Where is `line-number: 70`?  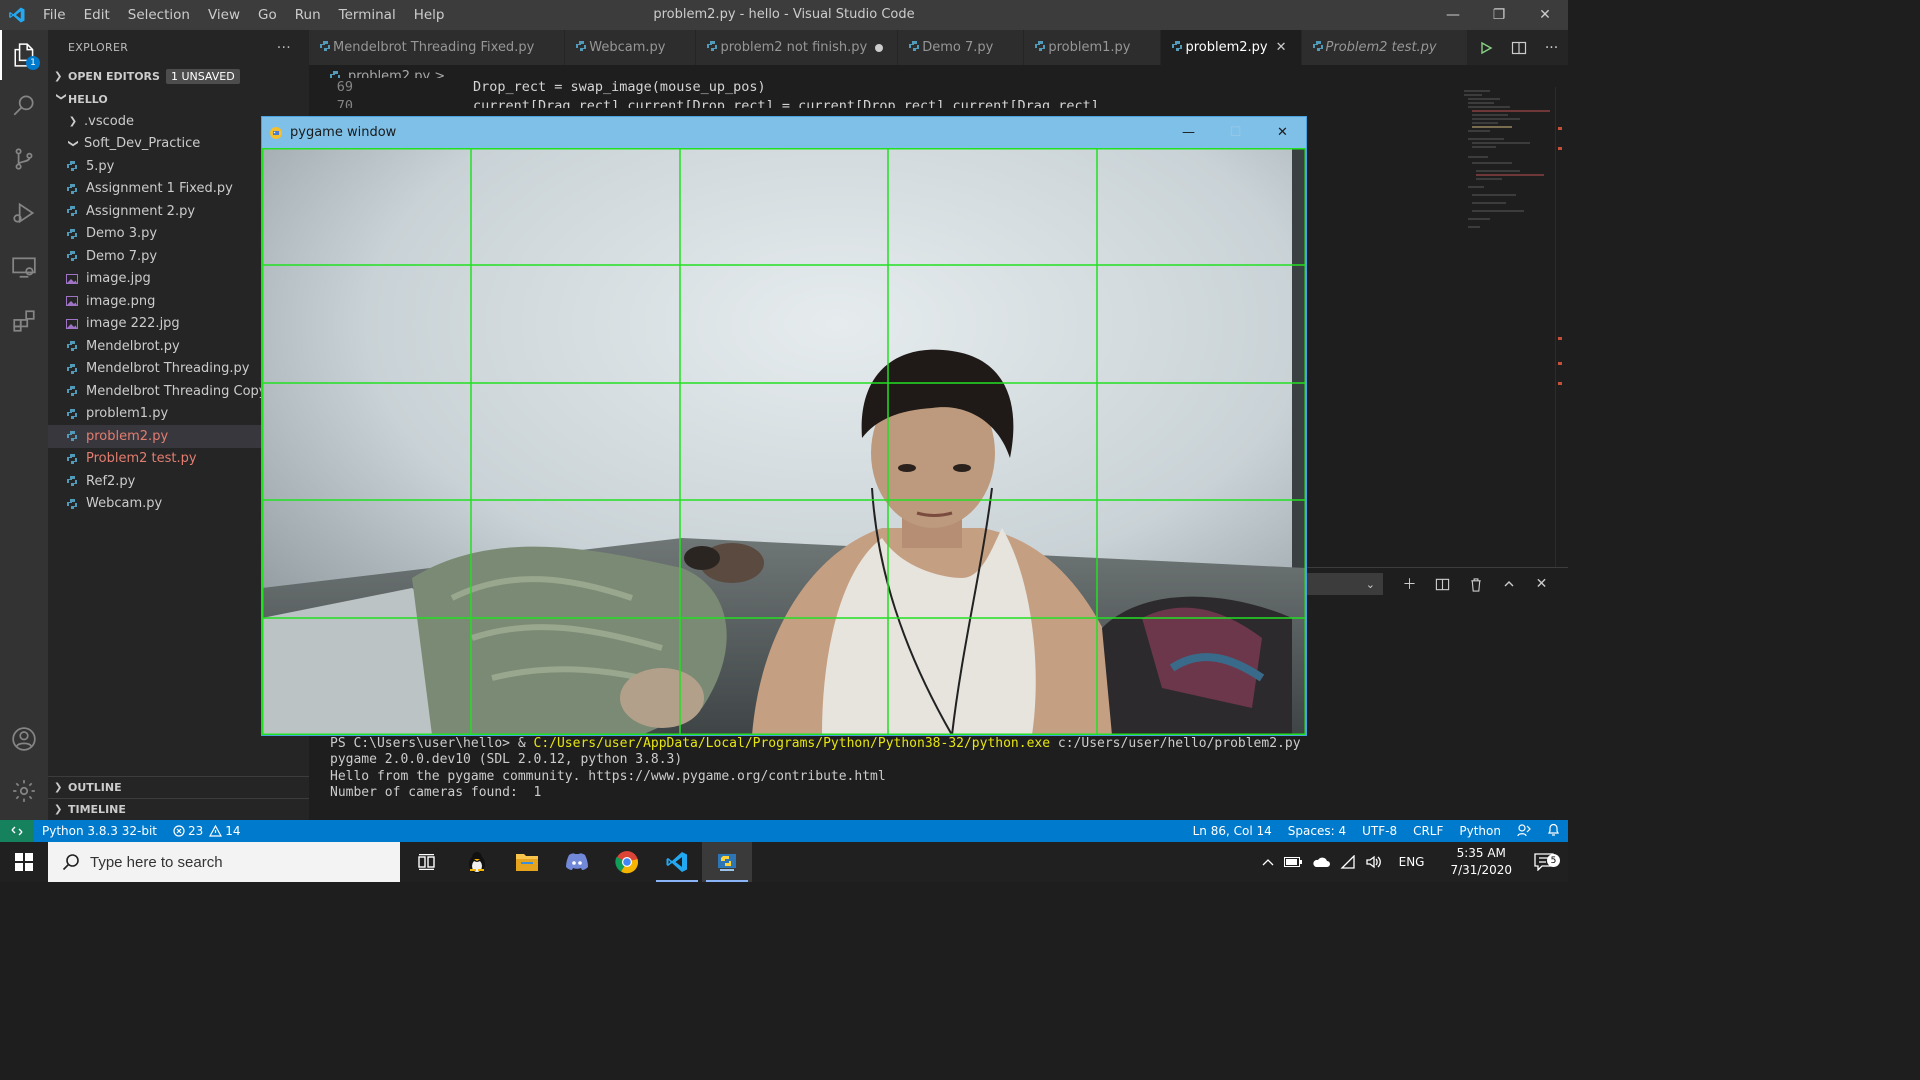
line-number: 70 is located at coordinates (344, 103).